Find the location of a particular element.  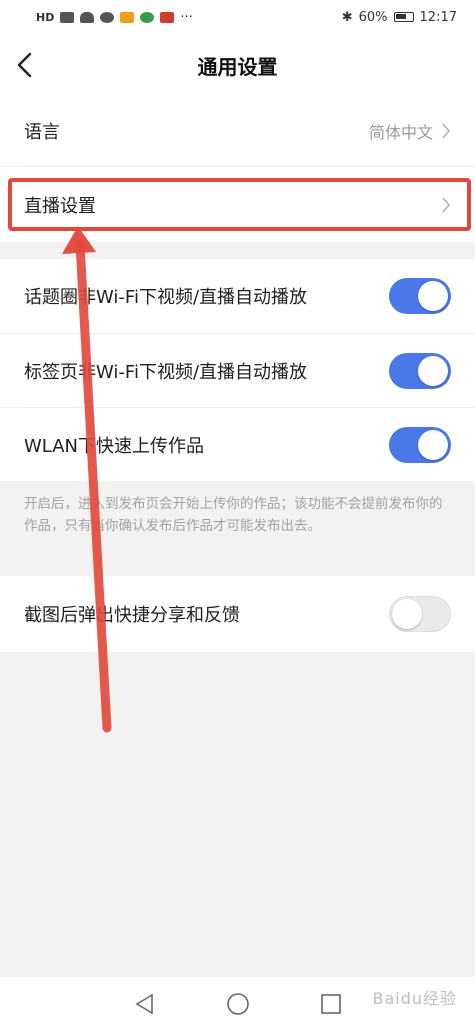

toggle-label: 话题圈非Wi-Fi下视频/直播自动播放 is located at coordinates (166, 297).